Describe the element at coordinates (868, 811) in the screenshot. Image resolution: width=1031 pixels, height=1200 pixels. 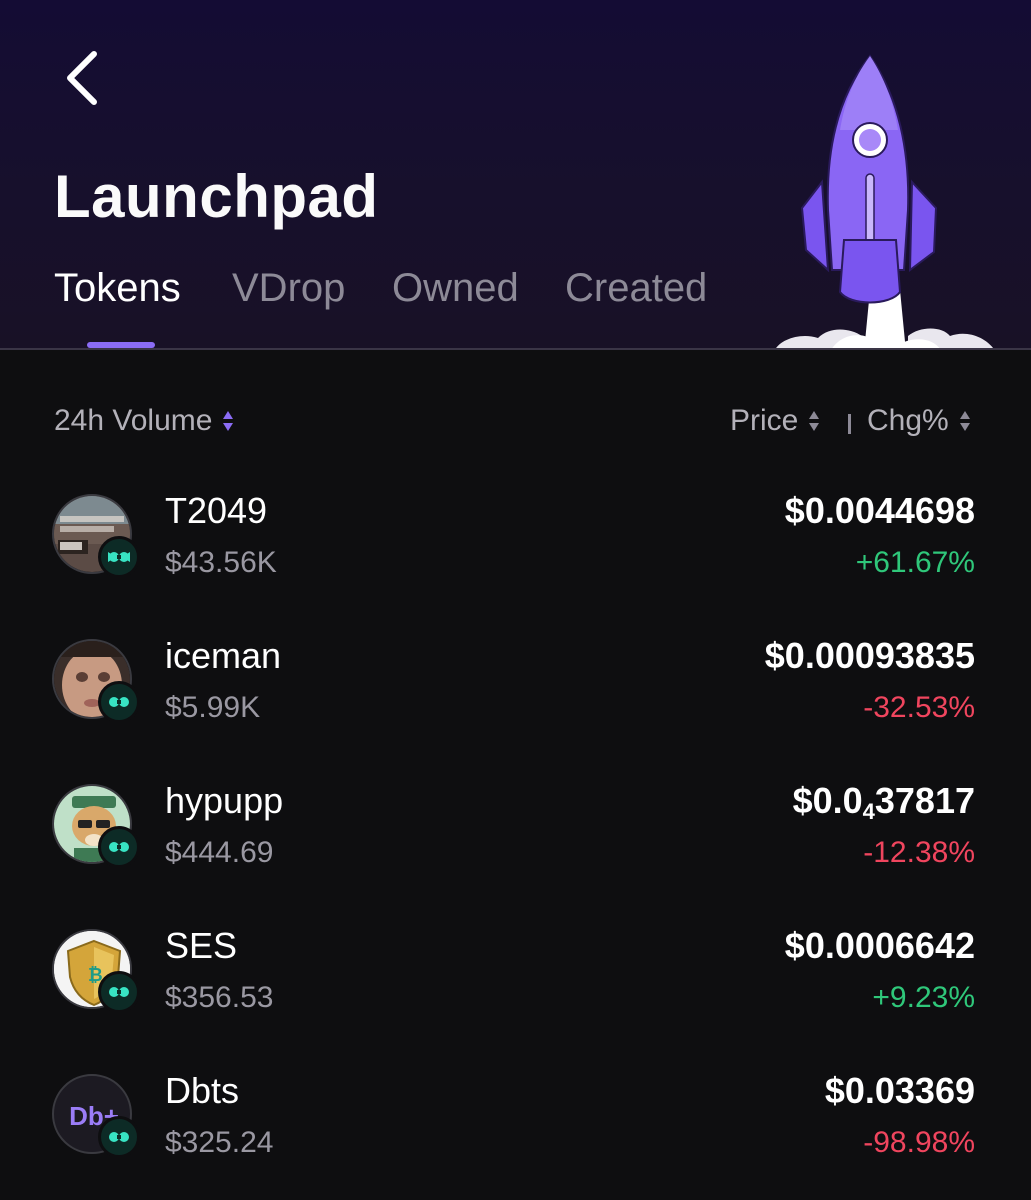
I see `token-price-zero-count: 4` at that location.